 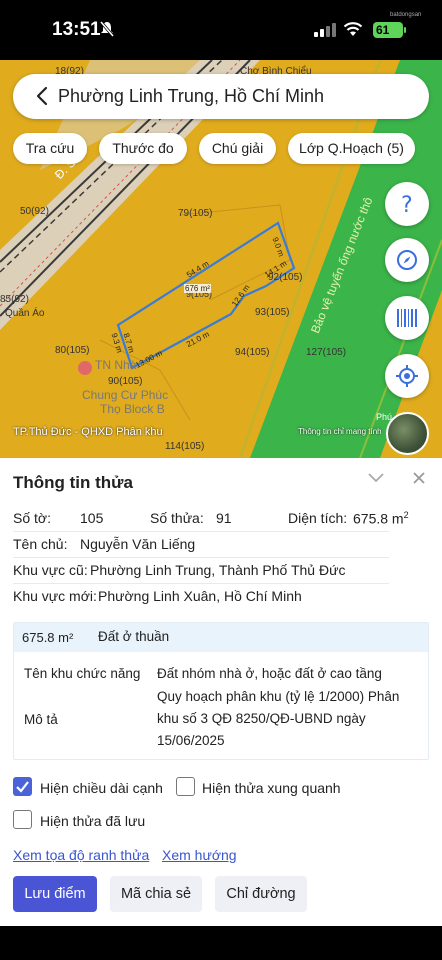 I want to click on view-direction-link: Xem hướng, so click(x=199, y=855).